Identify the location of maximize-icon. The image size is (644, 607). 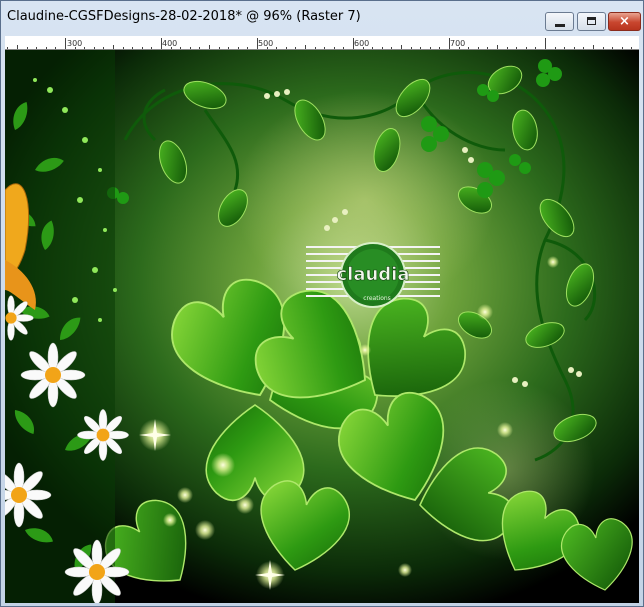
(591, 21).